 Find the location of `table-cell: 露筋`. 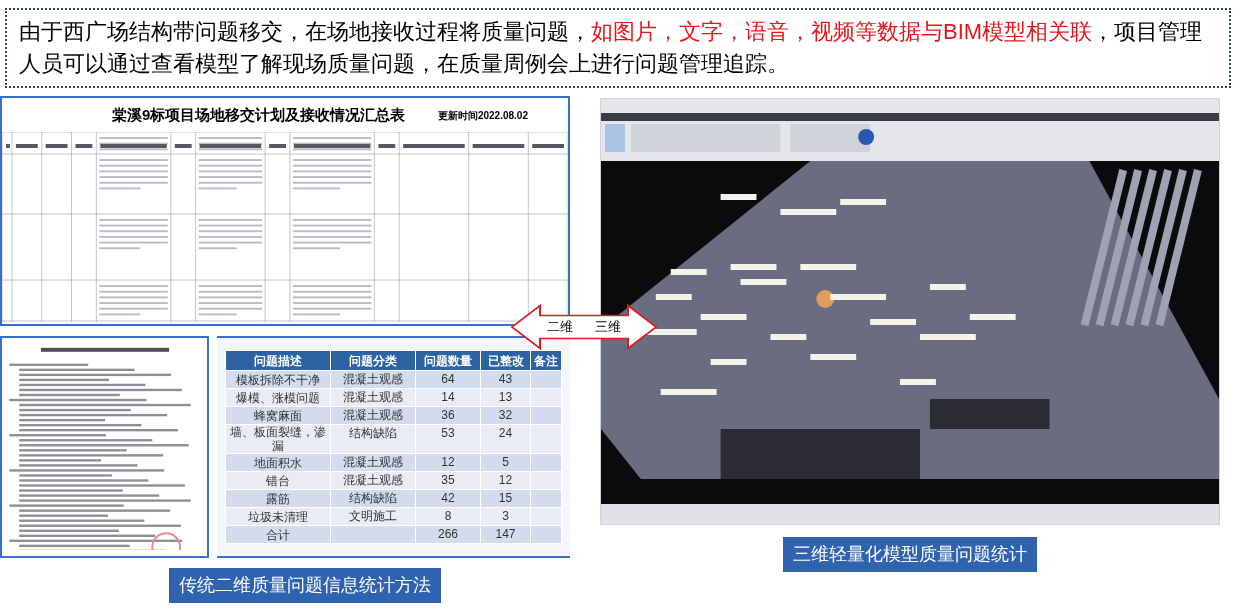

table-cell: 露筋 is located at coordinates (278, 498).